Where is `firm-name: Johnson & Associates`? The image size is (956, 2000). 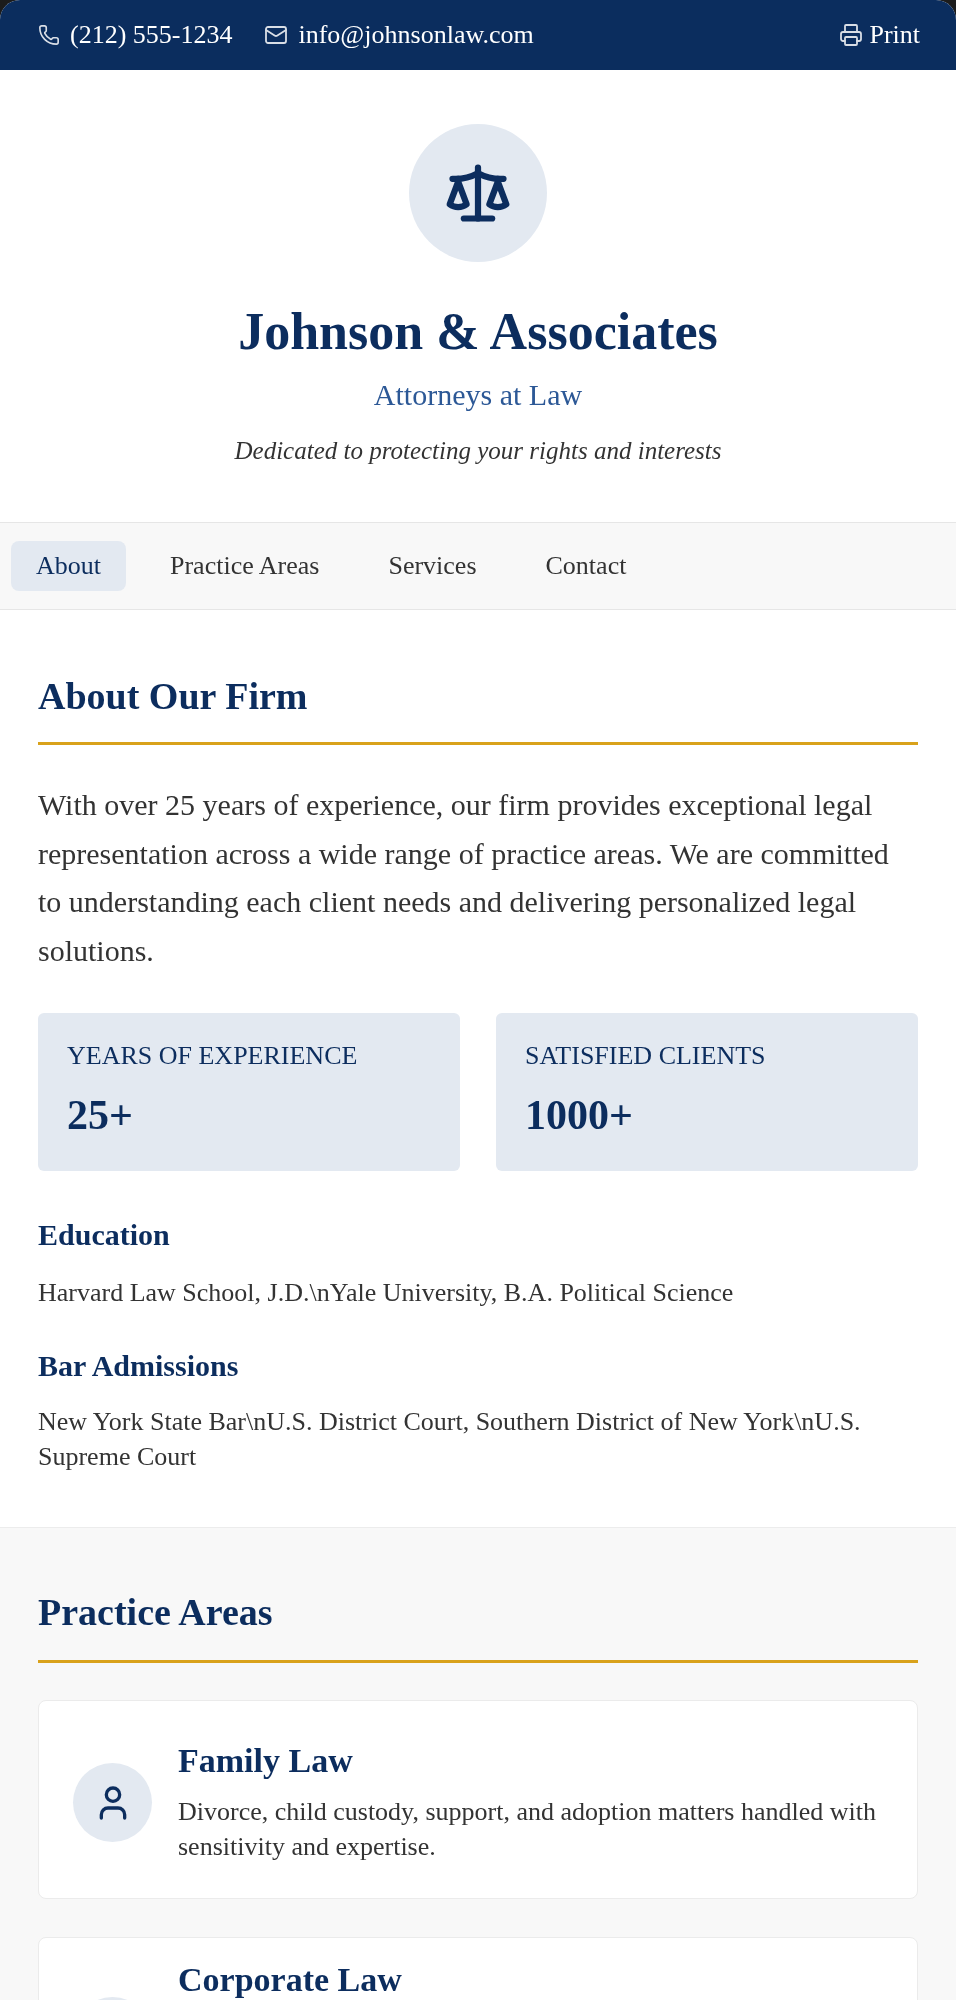
firm-name: Johnson & Associates is located at coordinates (478, 332).